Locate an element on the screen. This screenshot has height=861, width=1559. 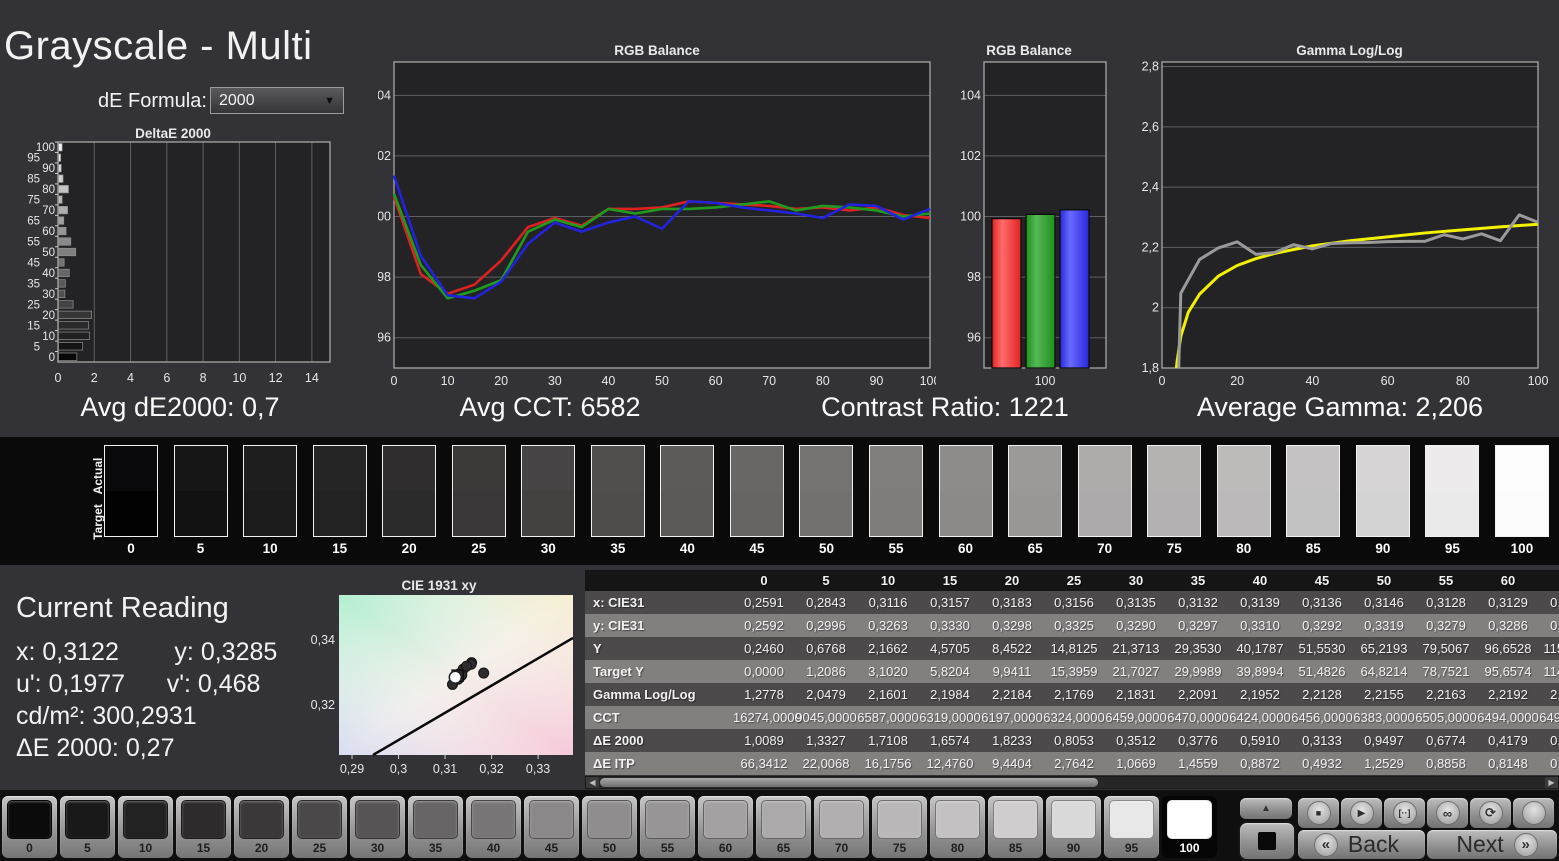
patch-button-85: 85 is located at coordinates (1015, 827).